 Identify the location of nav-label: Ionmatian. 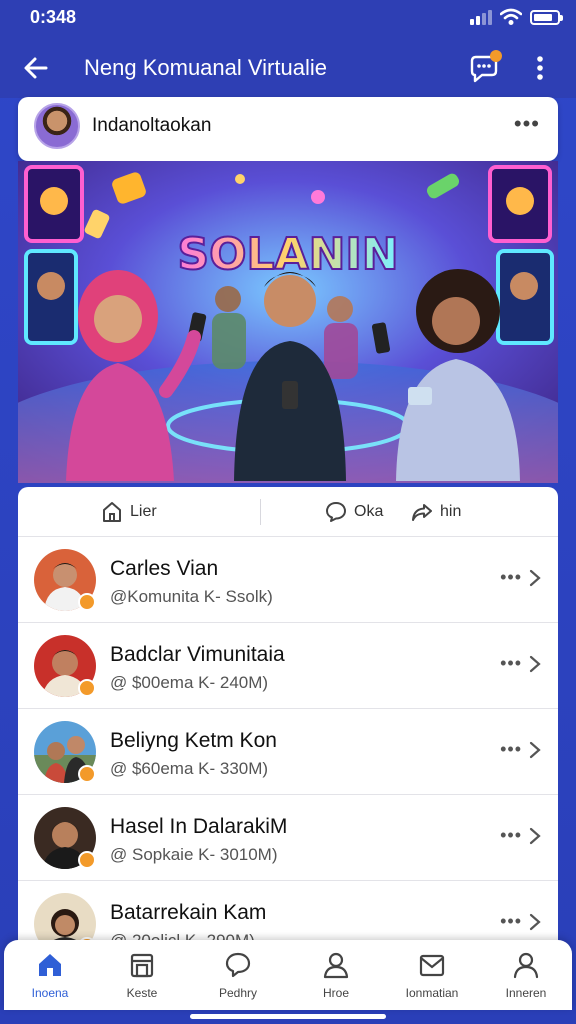
(432, 993).